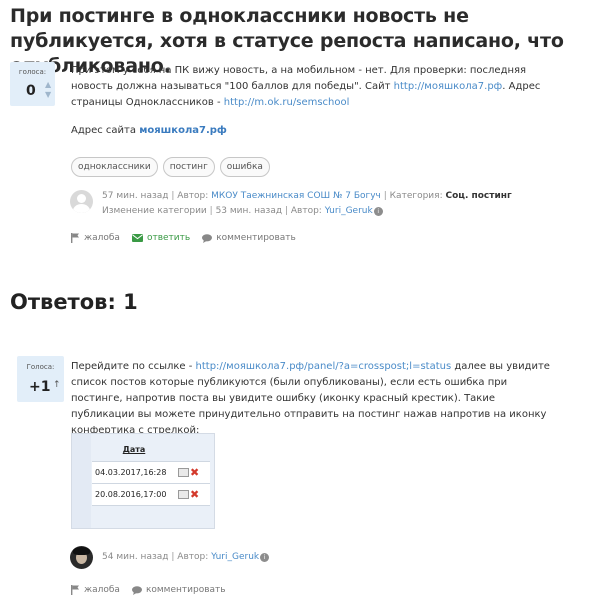 This screenshot has height=605, width=600. I want to click on site-address-label: Адрес сайта, so click(104, 130).